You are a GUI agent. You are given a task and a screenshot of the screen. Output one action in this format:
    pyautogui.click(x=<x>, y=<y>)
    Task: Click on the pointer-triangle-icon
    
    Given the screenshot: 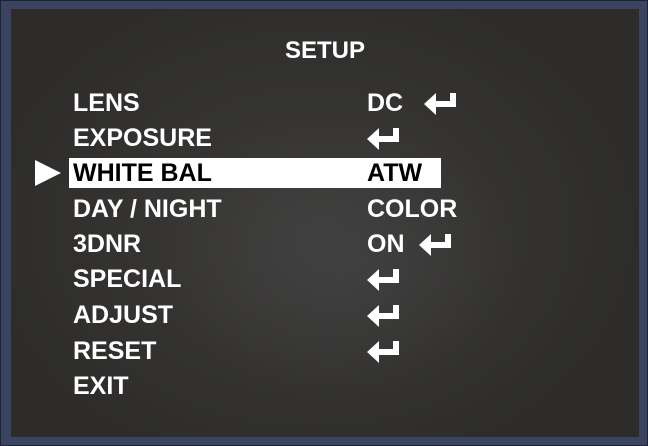 What is the action you would take?
    pyautogui.click(x=48, y=173)
    